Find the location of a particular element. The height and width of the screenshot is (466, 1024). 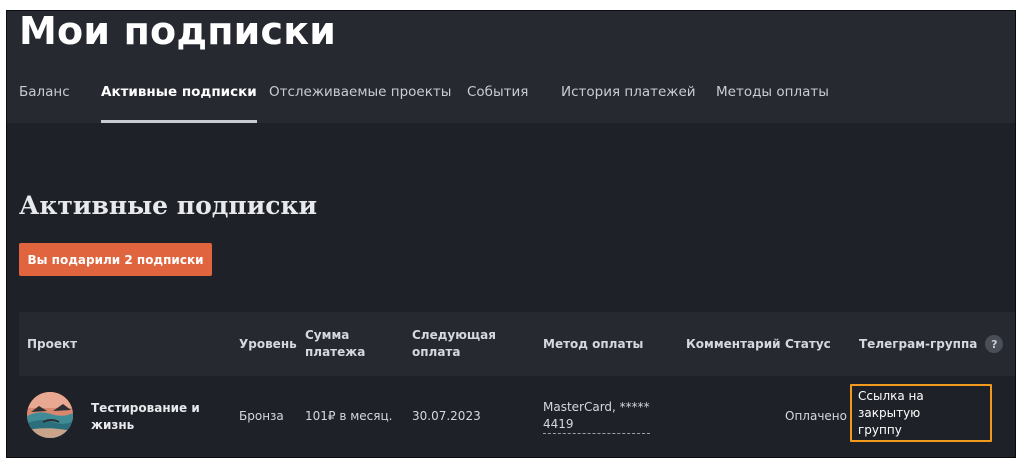

tab-tracked-projects: Отслеживаемые проекты is located at coordinates (360, 102).